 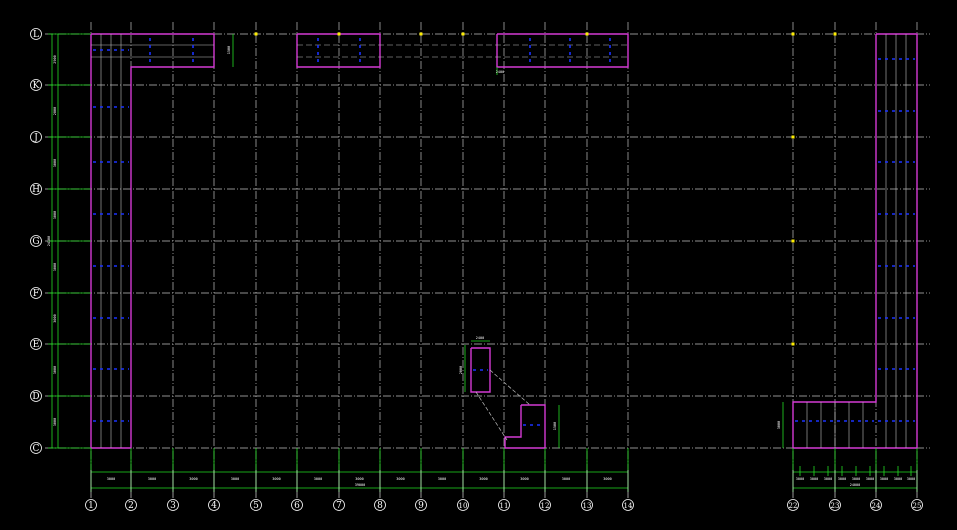 What do you see at coordinates (360, 485) in the screenshot?
I see `dim-bottom-total-text: 39000` at bounding box center [360, 485].